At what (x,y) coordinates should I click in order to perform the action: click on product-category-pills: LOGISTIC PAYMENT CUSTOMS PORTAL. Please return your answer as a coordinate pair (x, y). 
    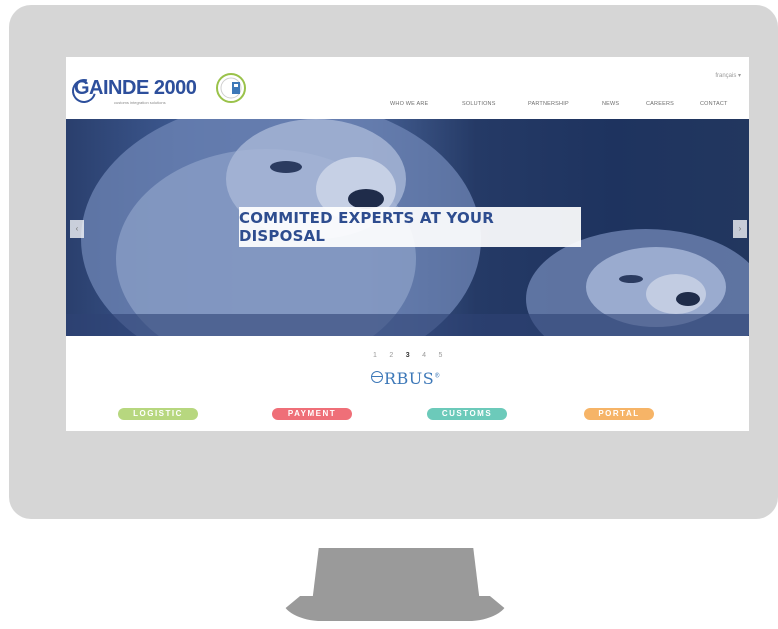
    Looking at the image, I should click on (407, 415).